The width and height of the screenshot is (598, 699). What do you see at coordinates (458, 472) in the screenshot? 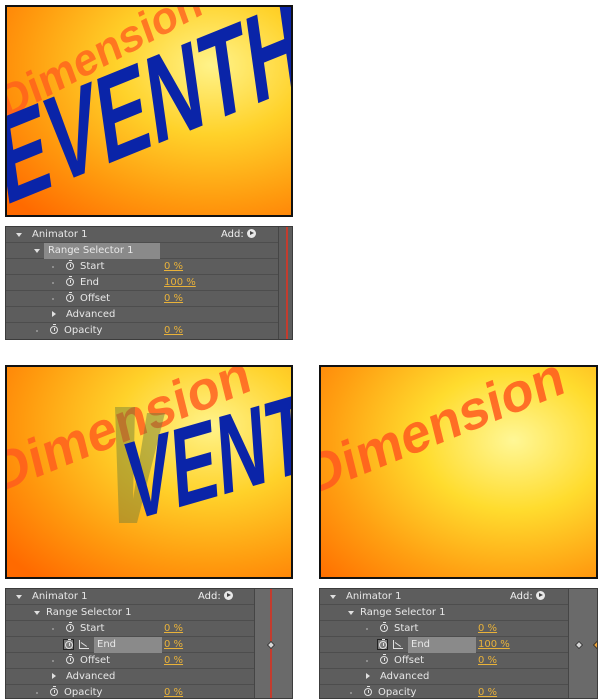
I see `preview-bottom-right: Dimension` at bounding box center [458, 472].